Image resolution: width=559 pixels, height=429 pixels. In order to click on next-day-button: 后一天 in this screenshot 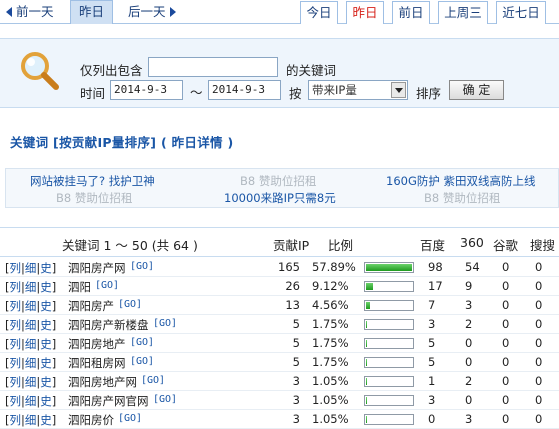, I will do `click(152, 12)`.